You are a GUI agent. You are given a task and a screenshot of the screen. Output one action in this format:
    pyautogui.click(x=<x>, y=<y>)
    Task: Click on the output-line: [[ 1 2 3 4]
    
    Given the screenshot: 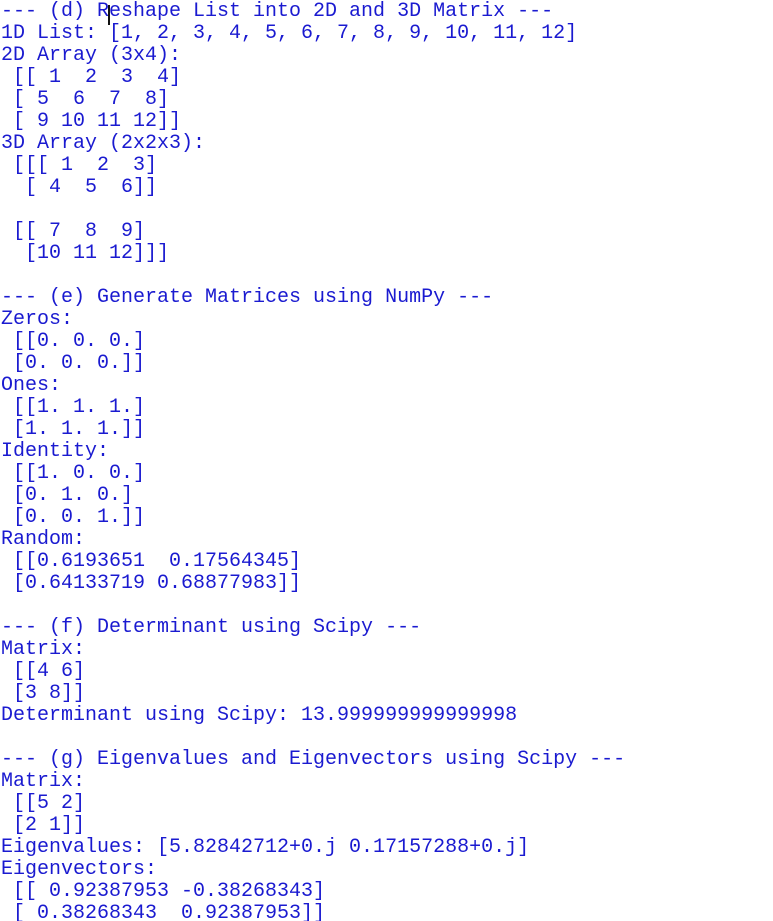 What is the action you would take?
    pyautogui.click(x=91, y=77)
    